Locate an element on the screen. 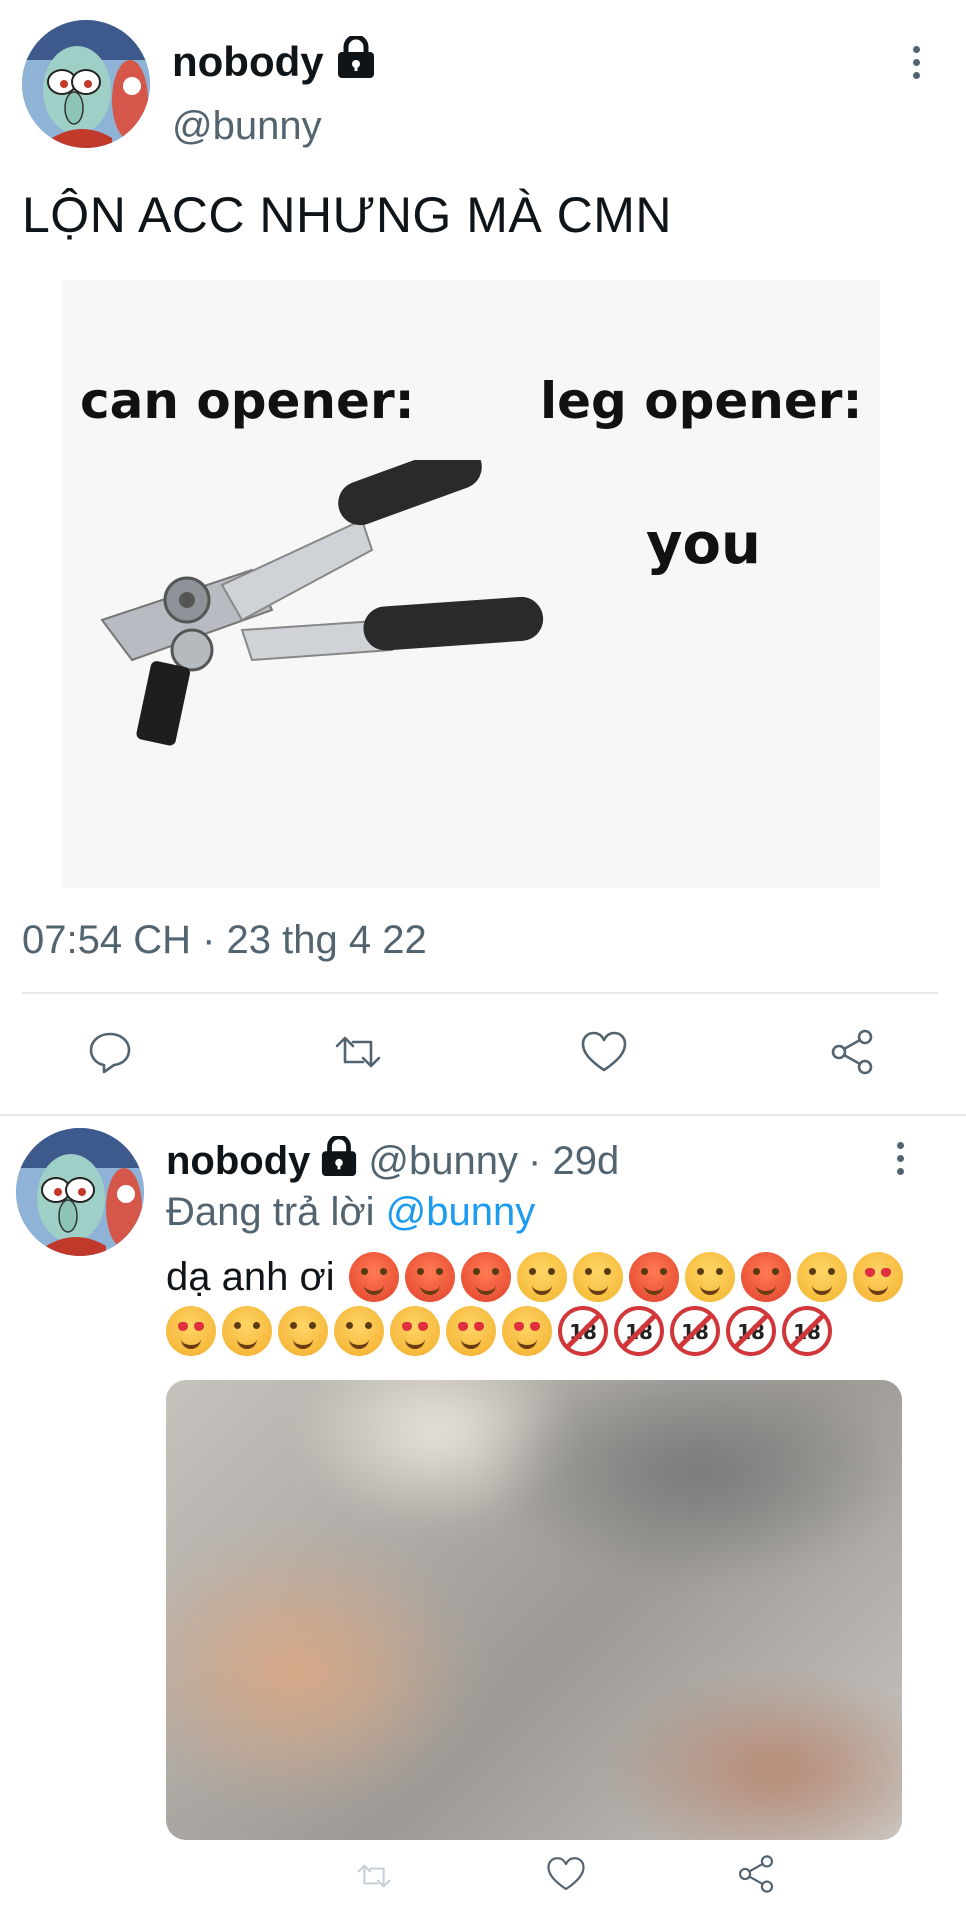 Image resolution: width=966 pixels, height=1920 pixels. author-name: nobody is located at coordinates (274, 61).